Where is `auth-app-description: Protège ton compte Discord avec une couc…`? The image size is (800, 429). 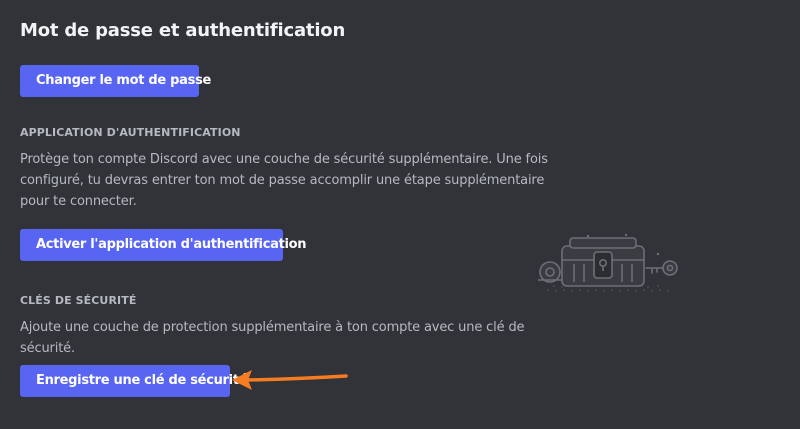
auth-app-description: Protège ton compte Discord avec une couc… is located at coordinates (284, 180).